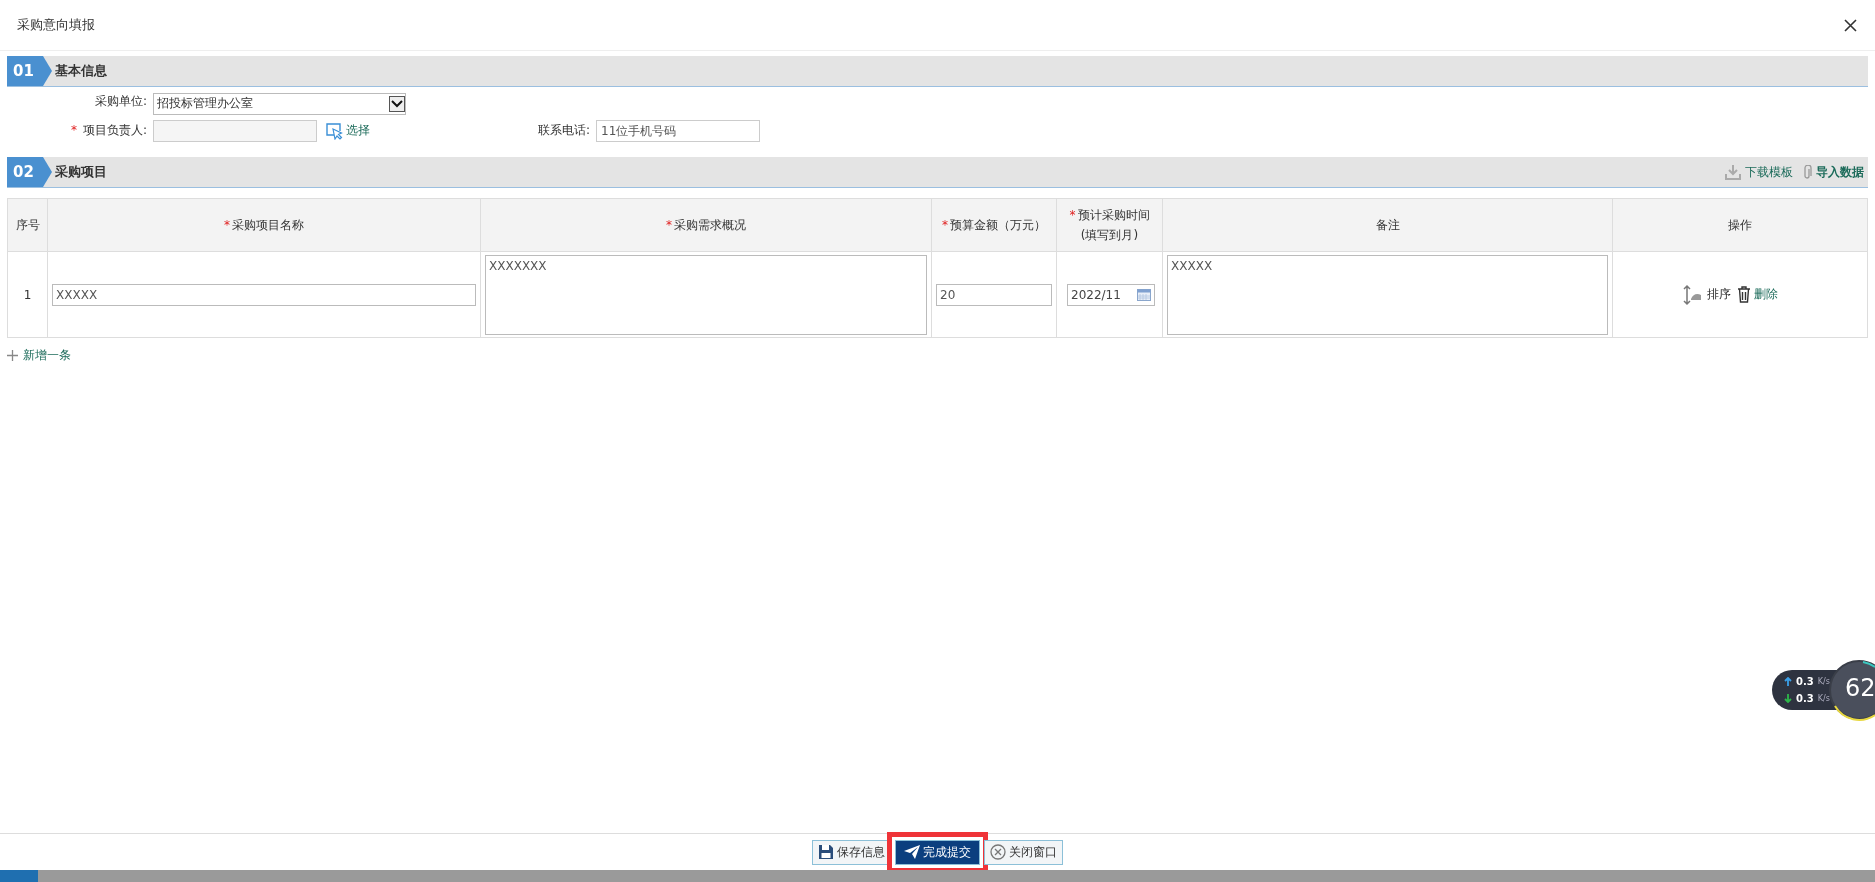  What do you see at coordinates (912, 852) in the screenshot?
I see `paper-plane-icon` at bounding box center [912, 852].